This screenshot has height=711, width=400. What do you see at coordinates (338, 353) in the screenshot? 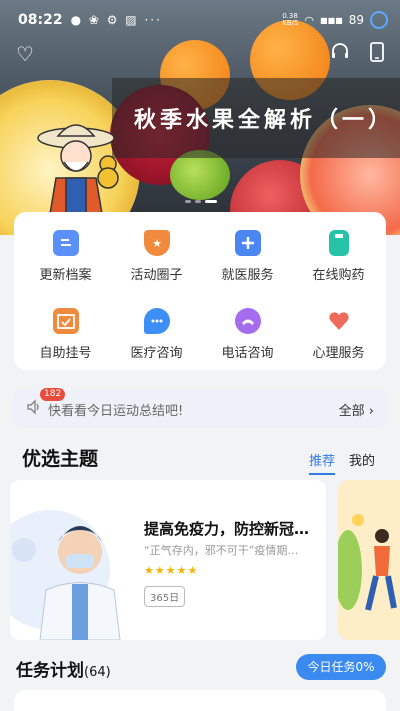
I see `service-label: 心理服务` at bounding box center [338, 353].